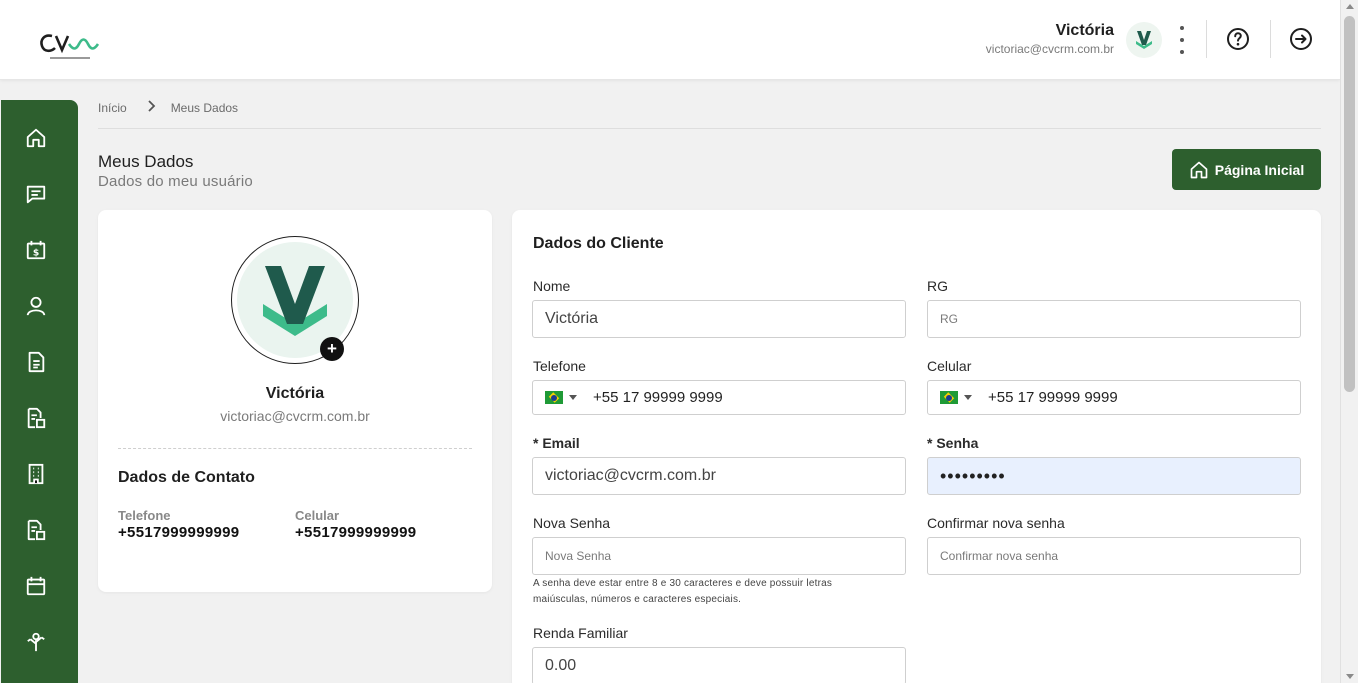 This screenshot has height=683, width=1358. What do you see at coordinates (719, 319) in the screenshot?
I see `nome-input: Victória` at bounding box center [719, 319].